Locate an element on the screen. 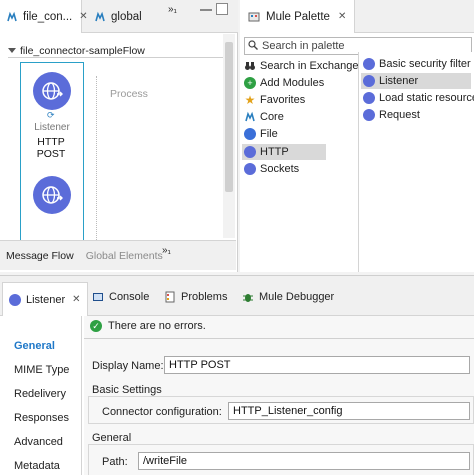 The height and width of the screenshot is (475, 474). validation-status: ✓ There are no errors. is located at coordinates (148, 326).